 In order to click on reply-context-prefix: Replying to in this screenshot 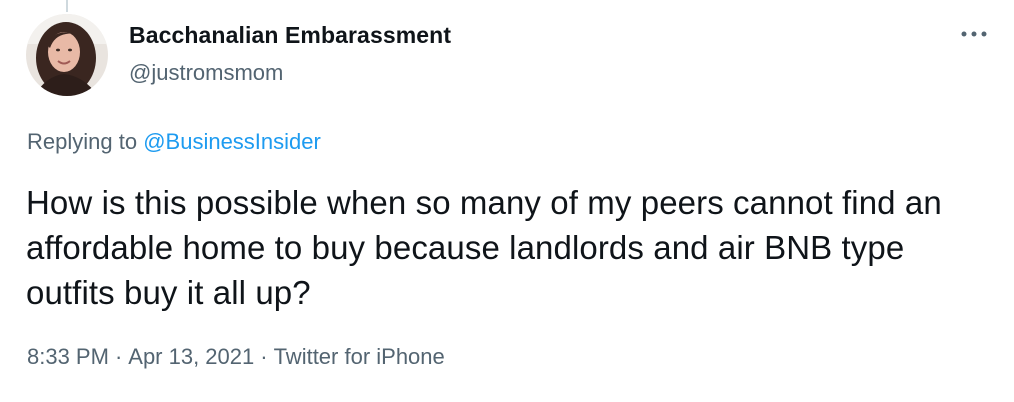, I will do `click(82, 141)`.